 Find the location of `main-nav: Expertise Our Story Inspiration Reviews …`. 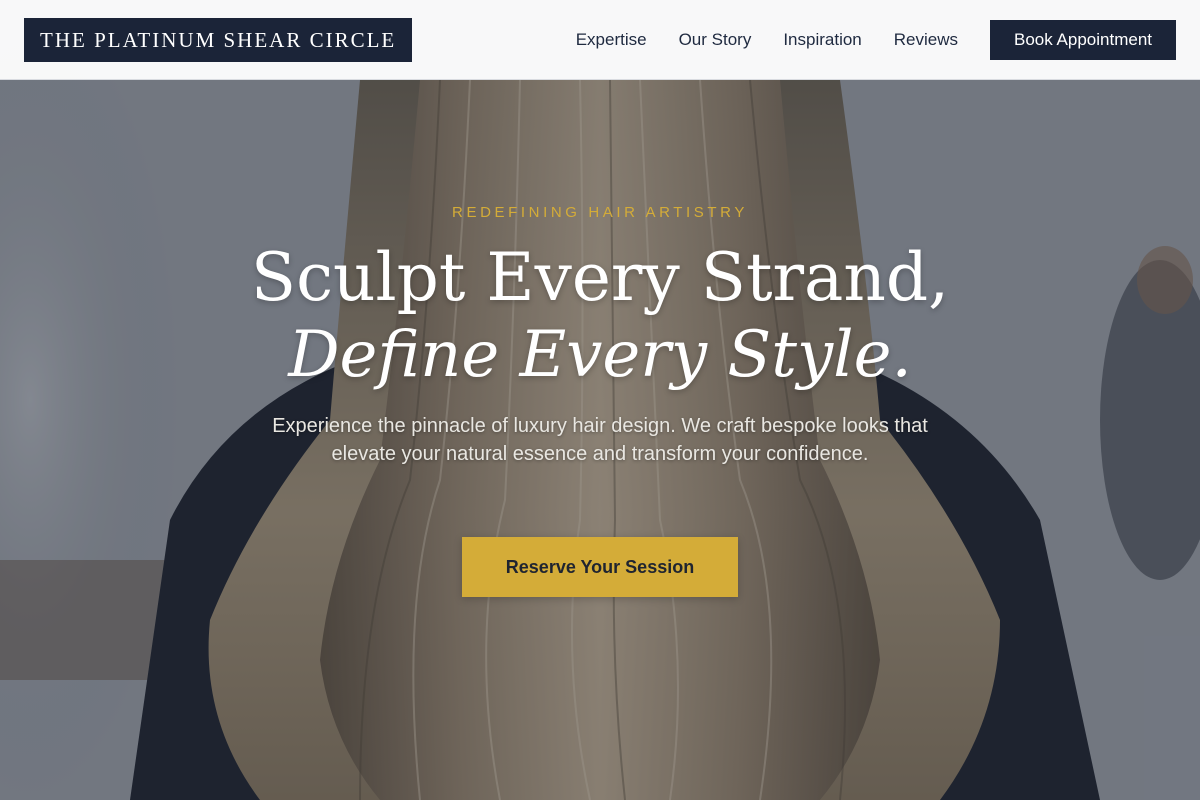

main-nav: Expertise Our Story Inspiration Reviews … is located at coordinates (876, 39).